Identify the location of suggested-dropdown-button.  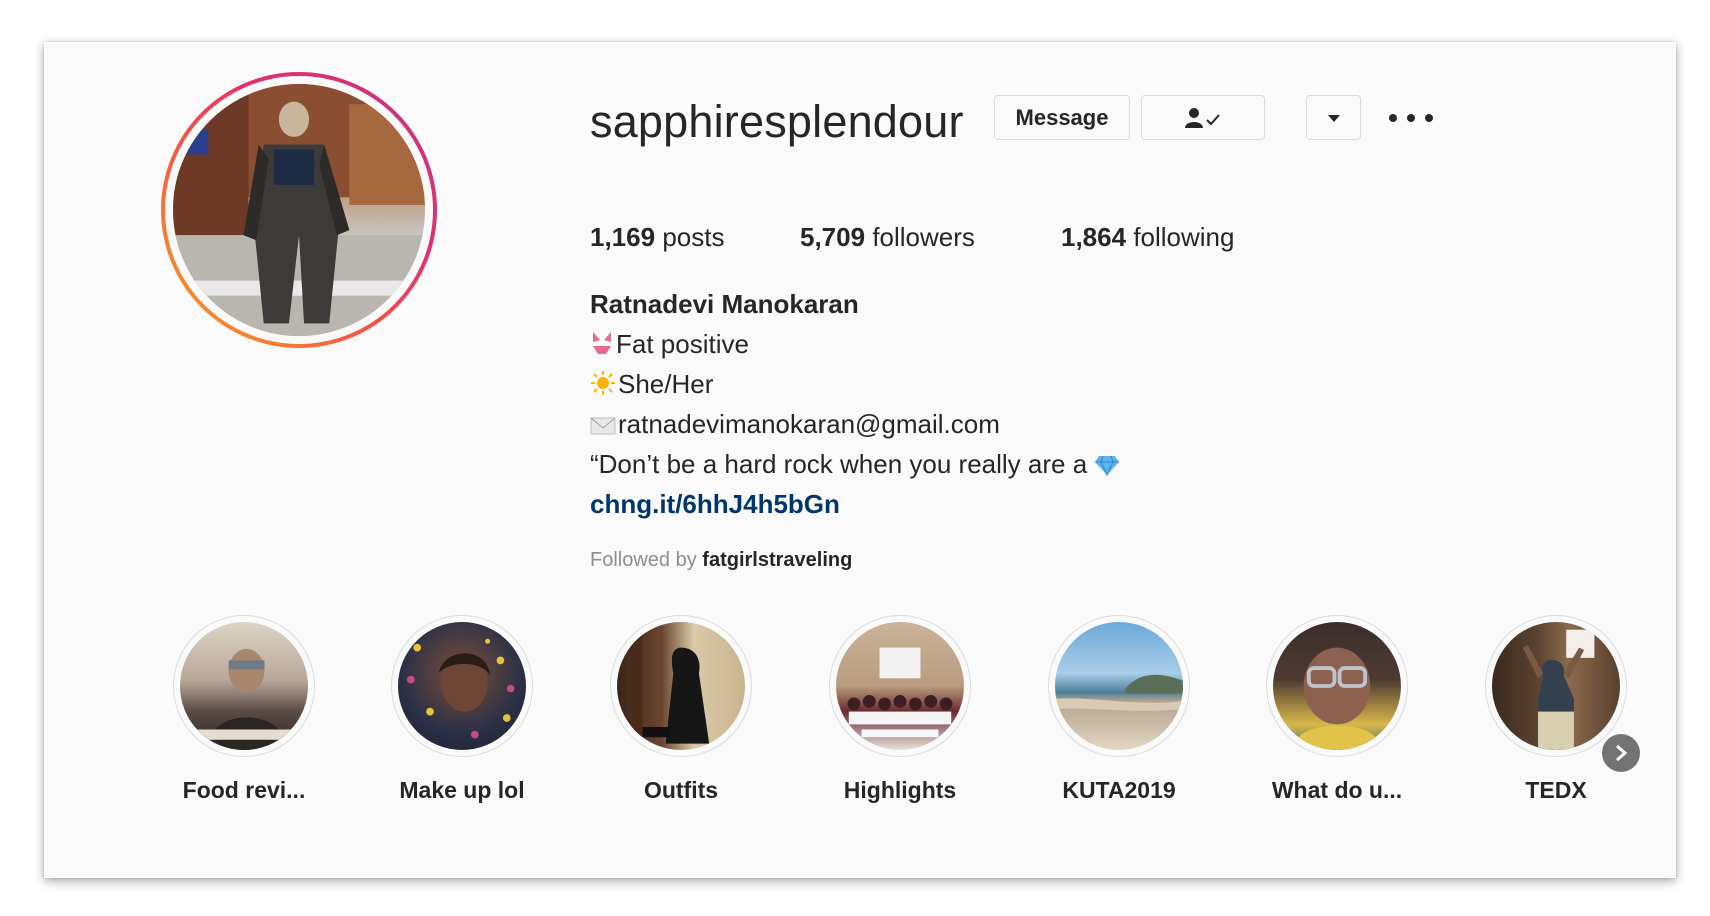
(1333, 117).